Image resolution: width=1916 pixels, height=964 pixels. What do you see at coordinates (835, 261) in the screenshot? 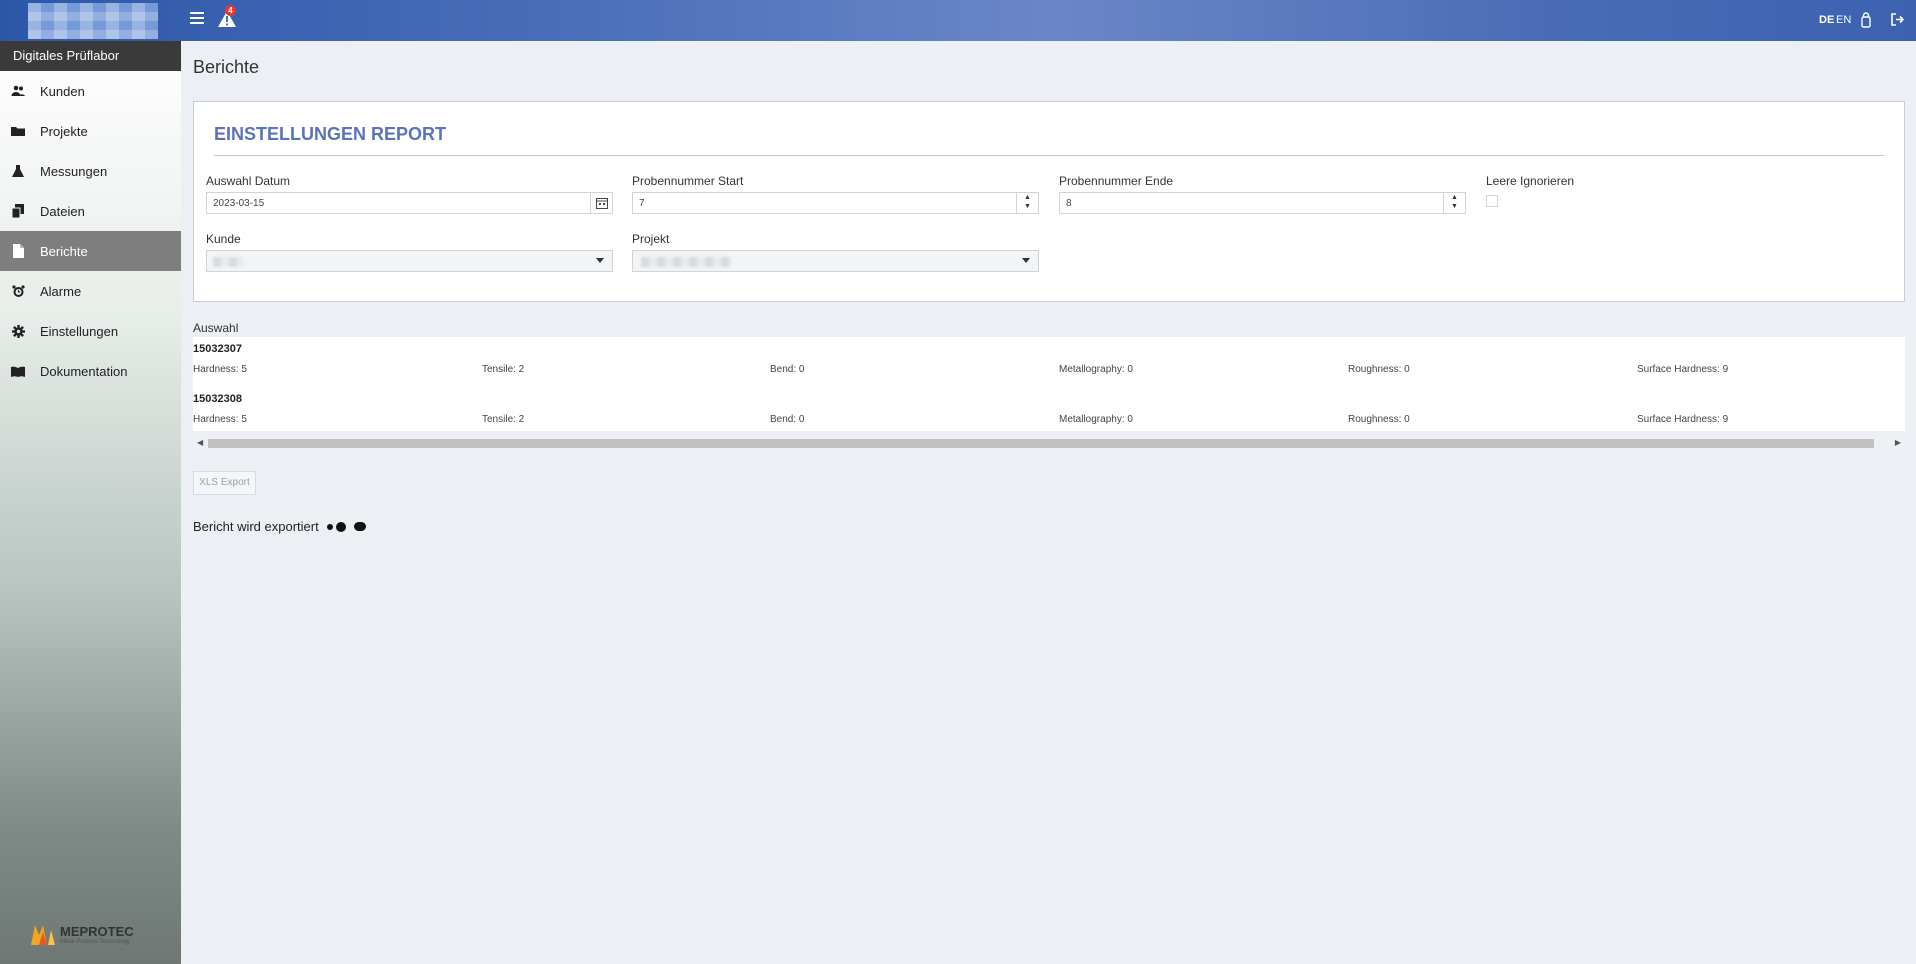
I see `project-select` at bounding box center [835, 261].